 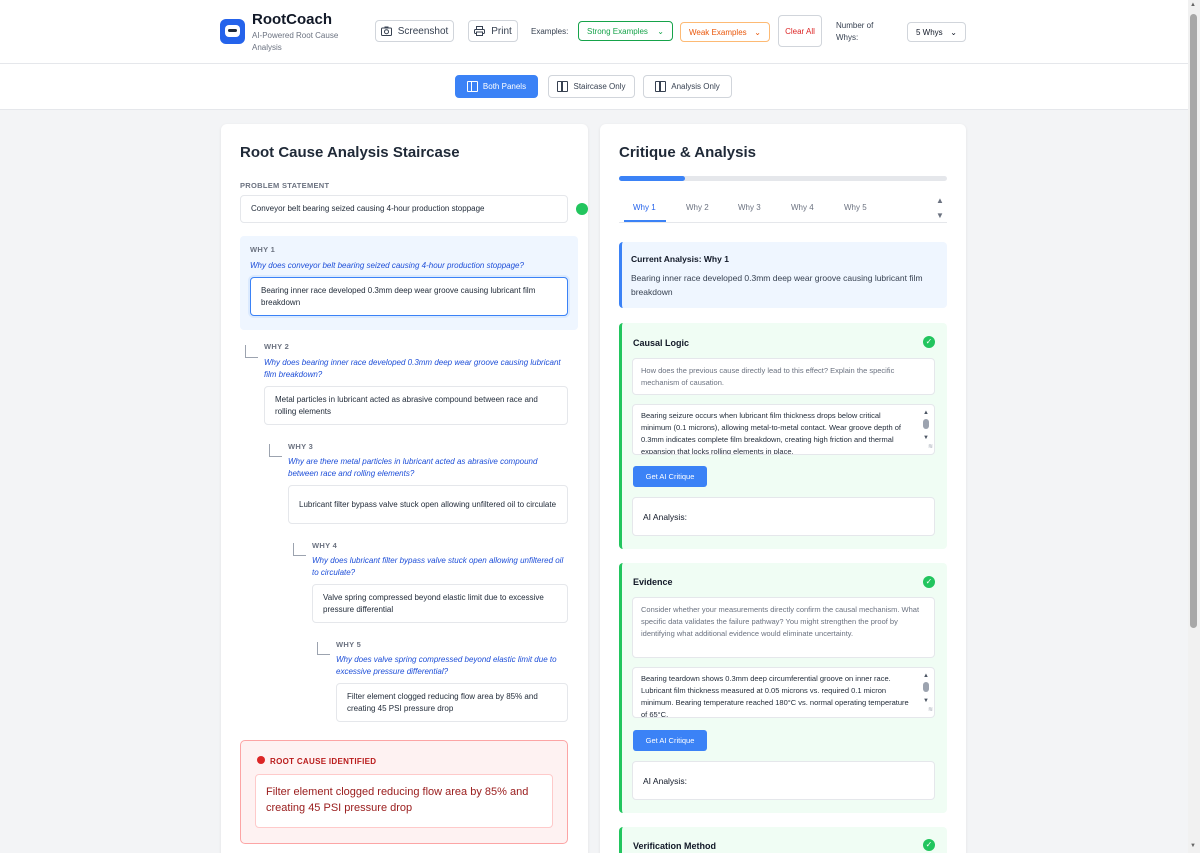 What do you see at coordinates (323, 761) in the screenshot?
I see `root-cause-label: ROOT CAUSE IDENTIFIED` at bounding box center [323, 761].